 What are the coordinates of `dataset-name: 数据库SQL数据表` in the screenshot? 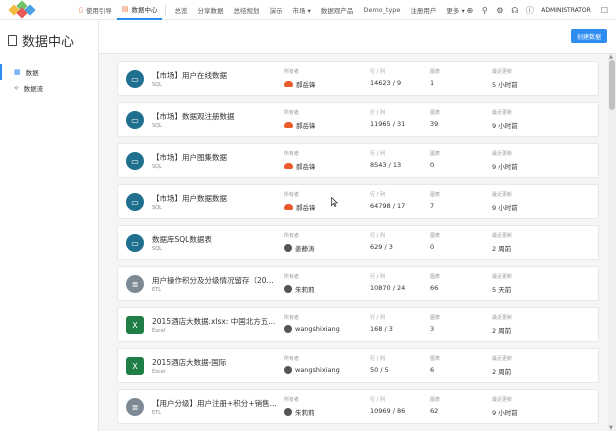 It's located at (216, 239).